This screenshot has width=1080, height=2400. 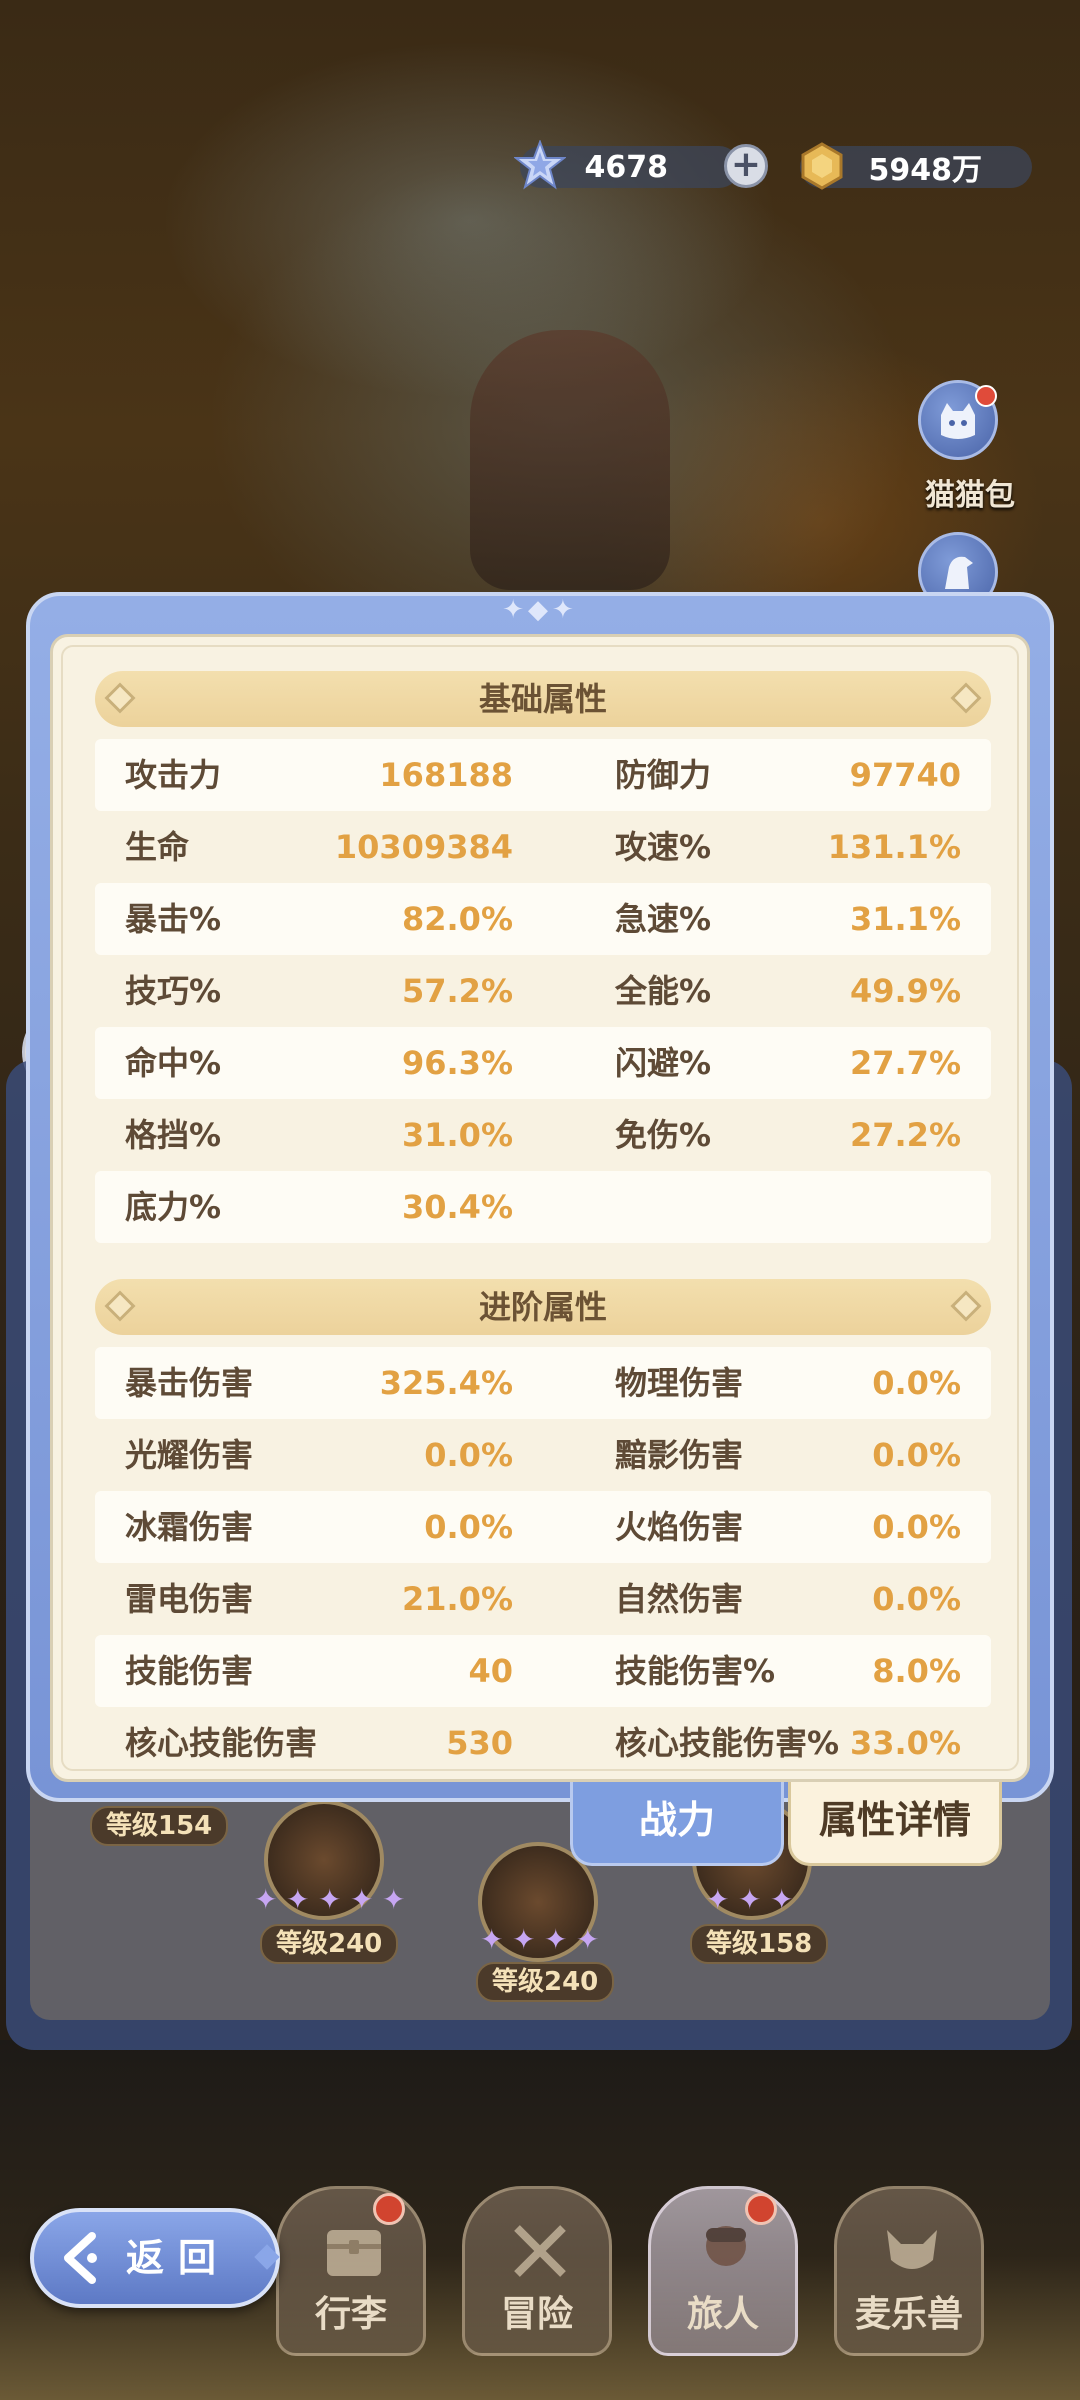 I want to click on attribute-label: 暴击%, so click(x=173, y=919).